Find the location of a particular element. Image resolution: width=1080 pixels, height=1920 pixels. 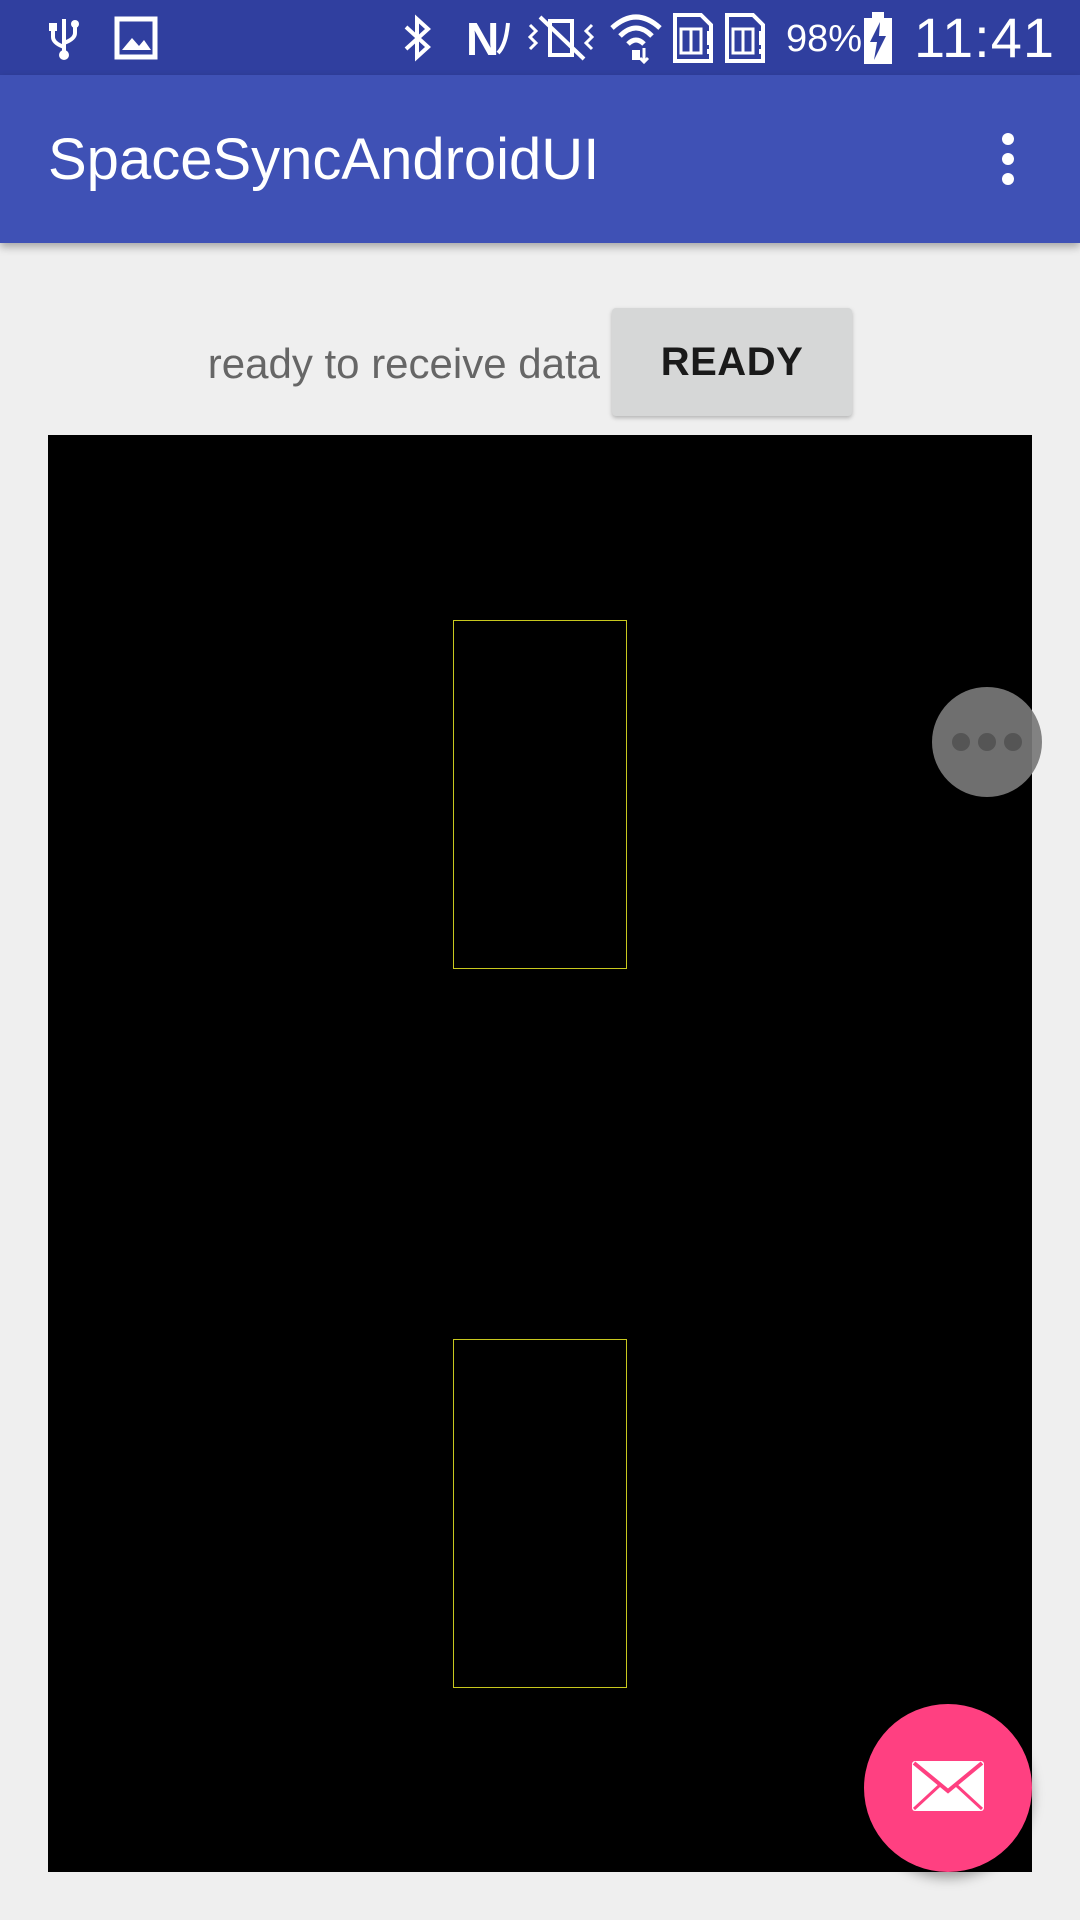

wifi-icon is located at coordinates (636, 38).